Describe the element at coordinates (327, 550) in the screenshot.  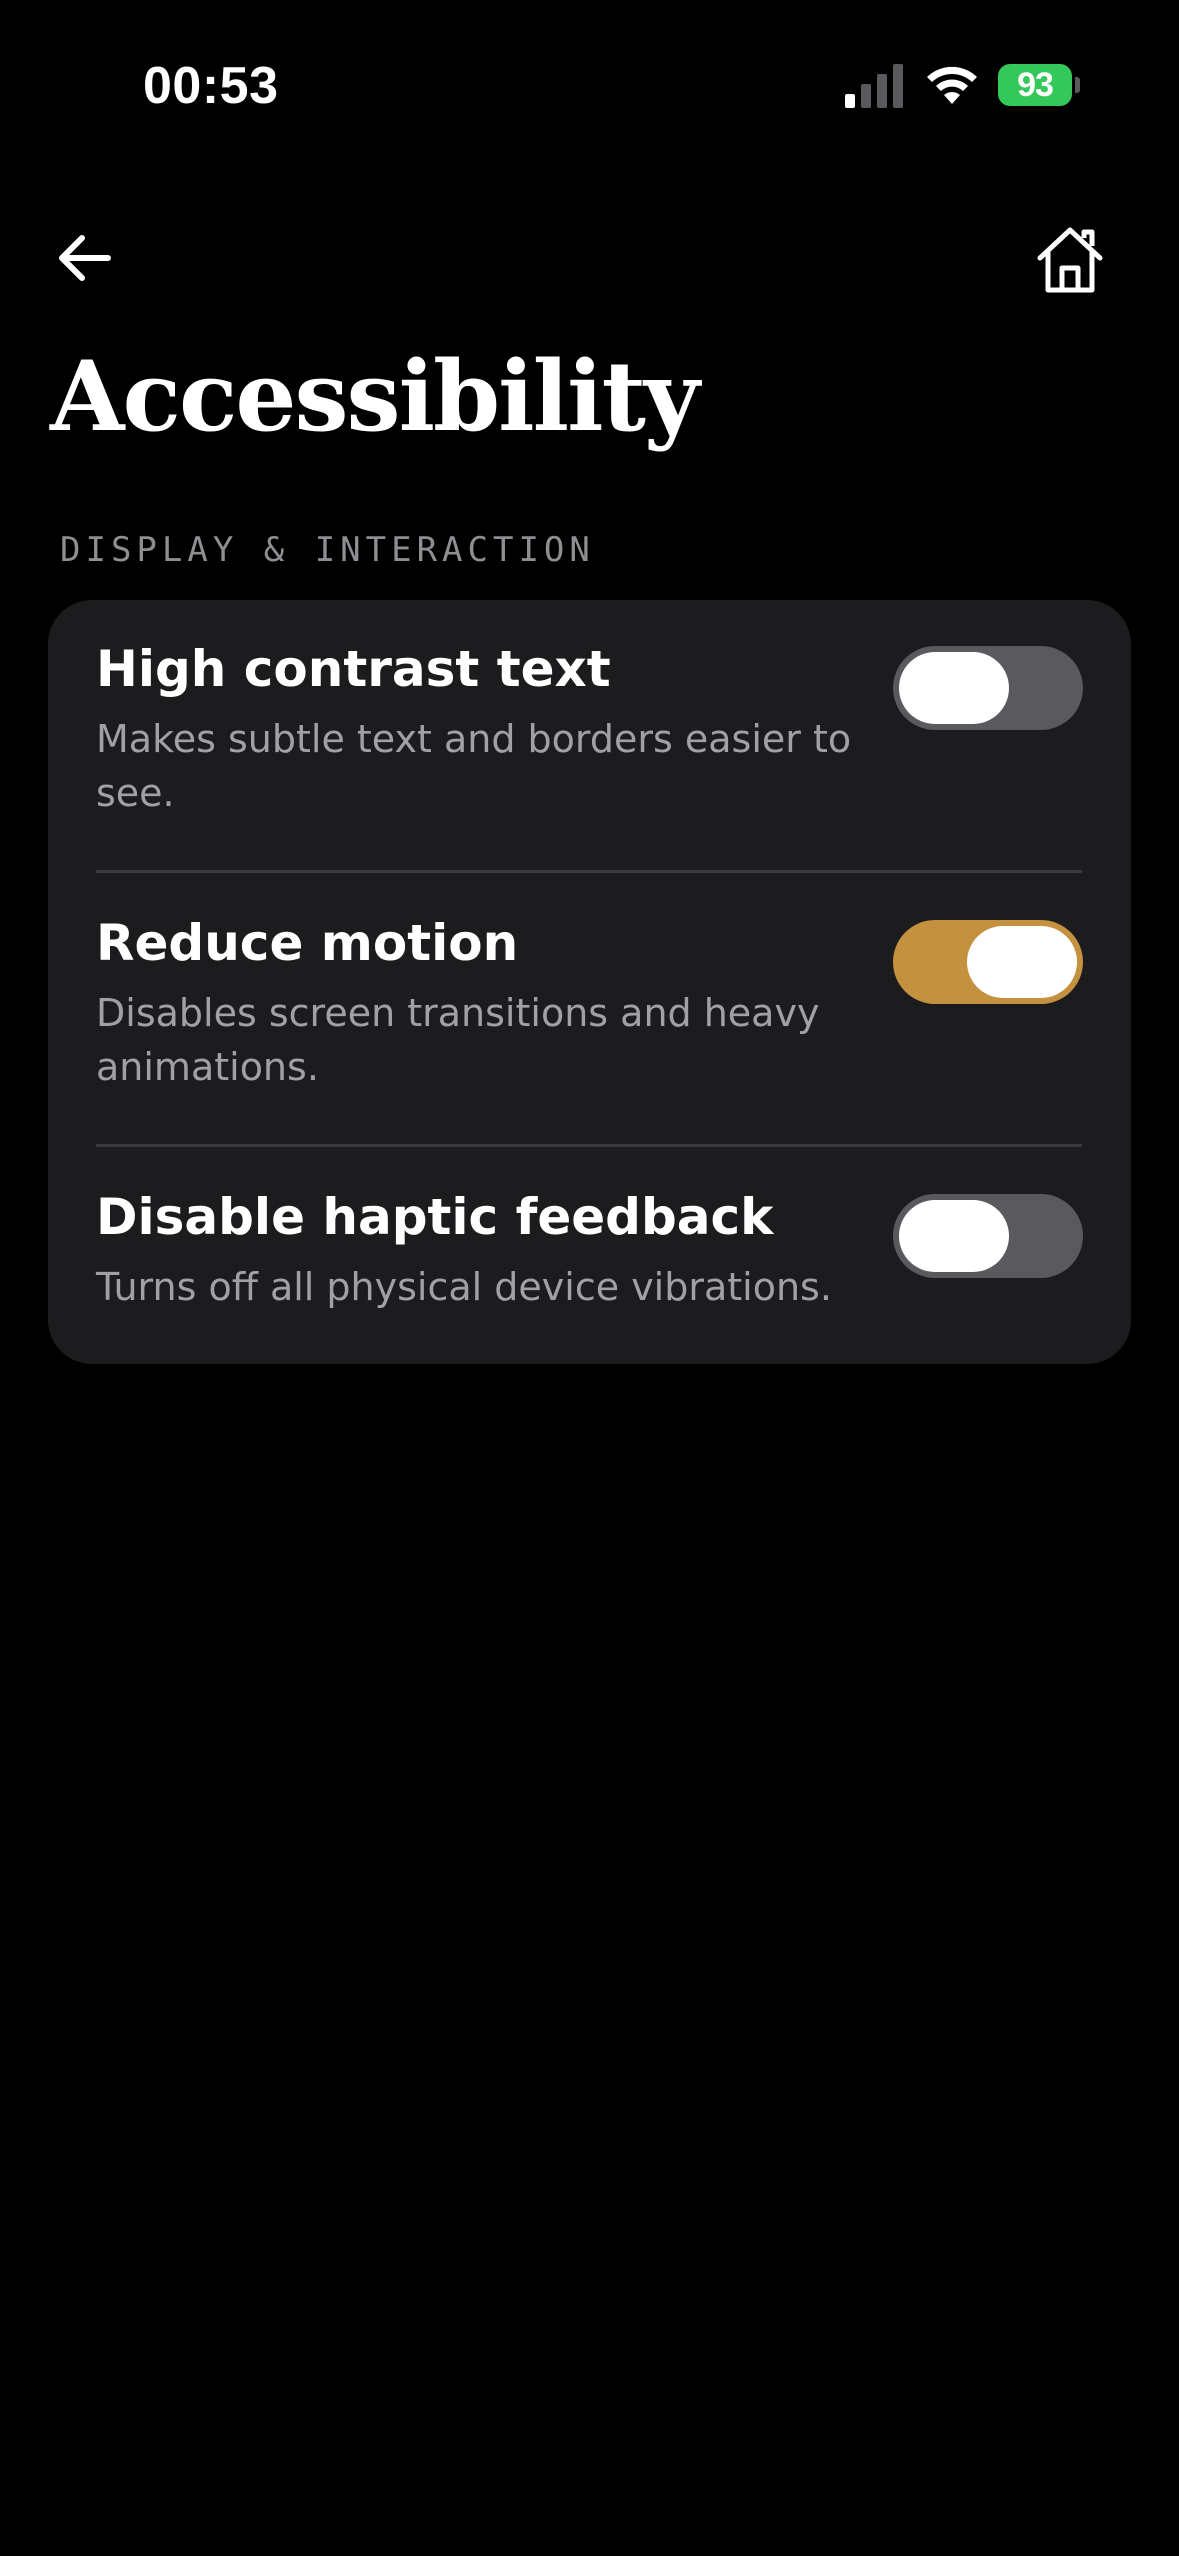
I see `section-header: DISPLAY & INTERACTION` at that location.